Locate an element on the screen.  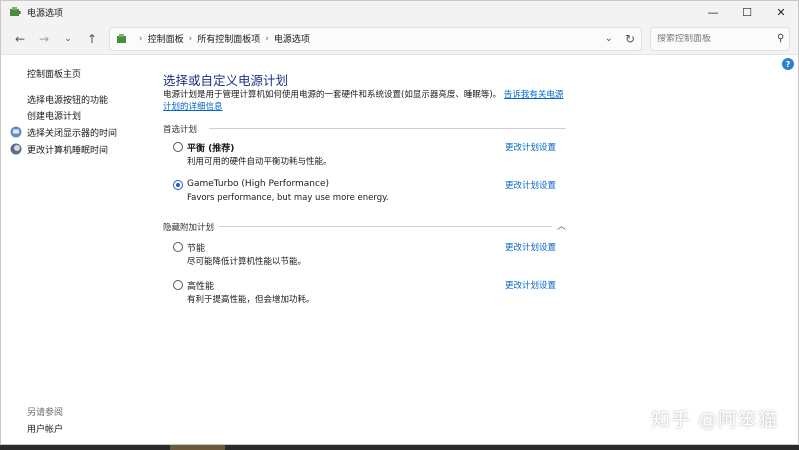
plan-name: 高性能 is located at coordinates (200, 285).